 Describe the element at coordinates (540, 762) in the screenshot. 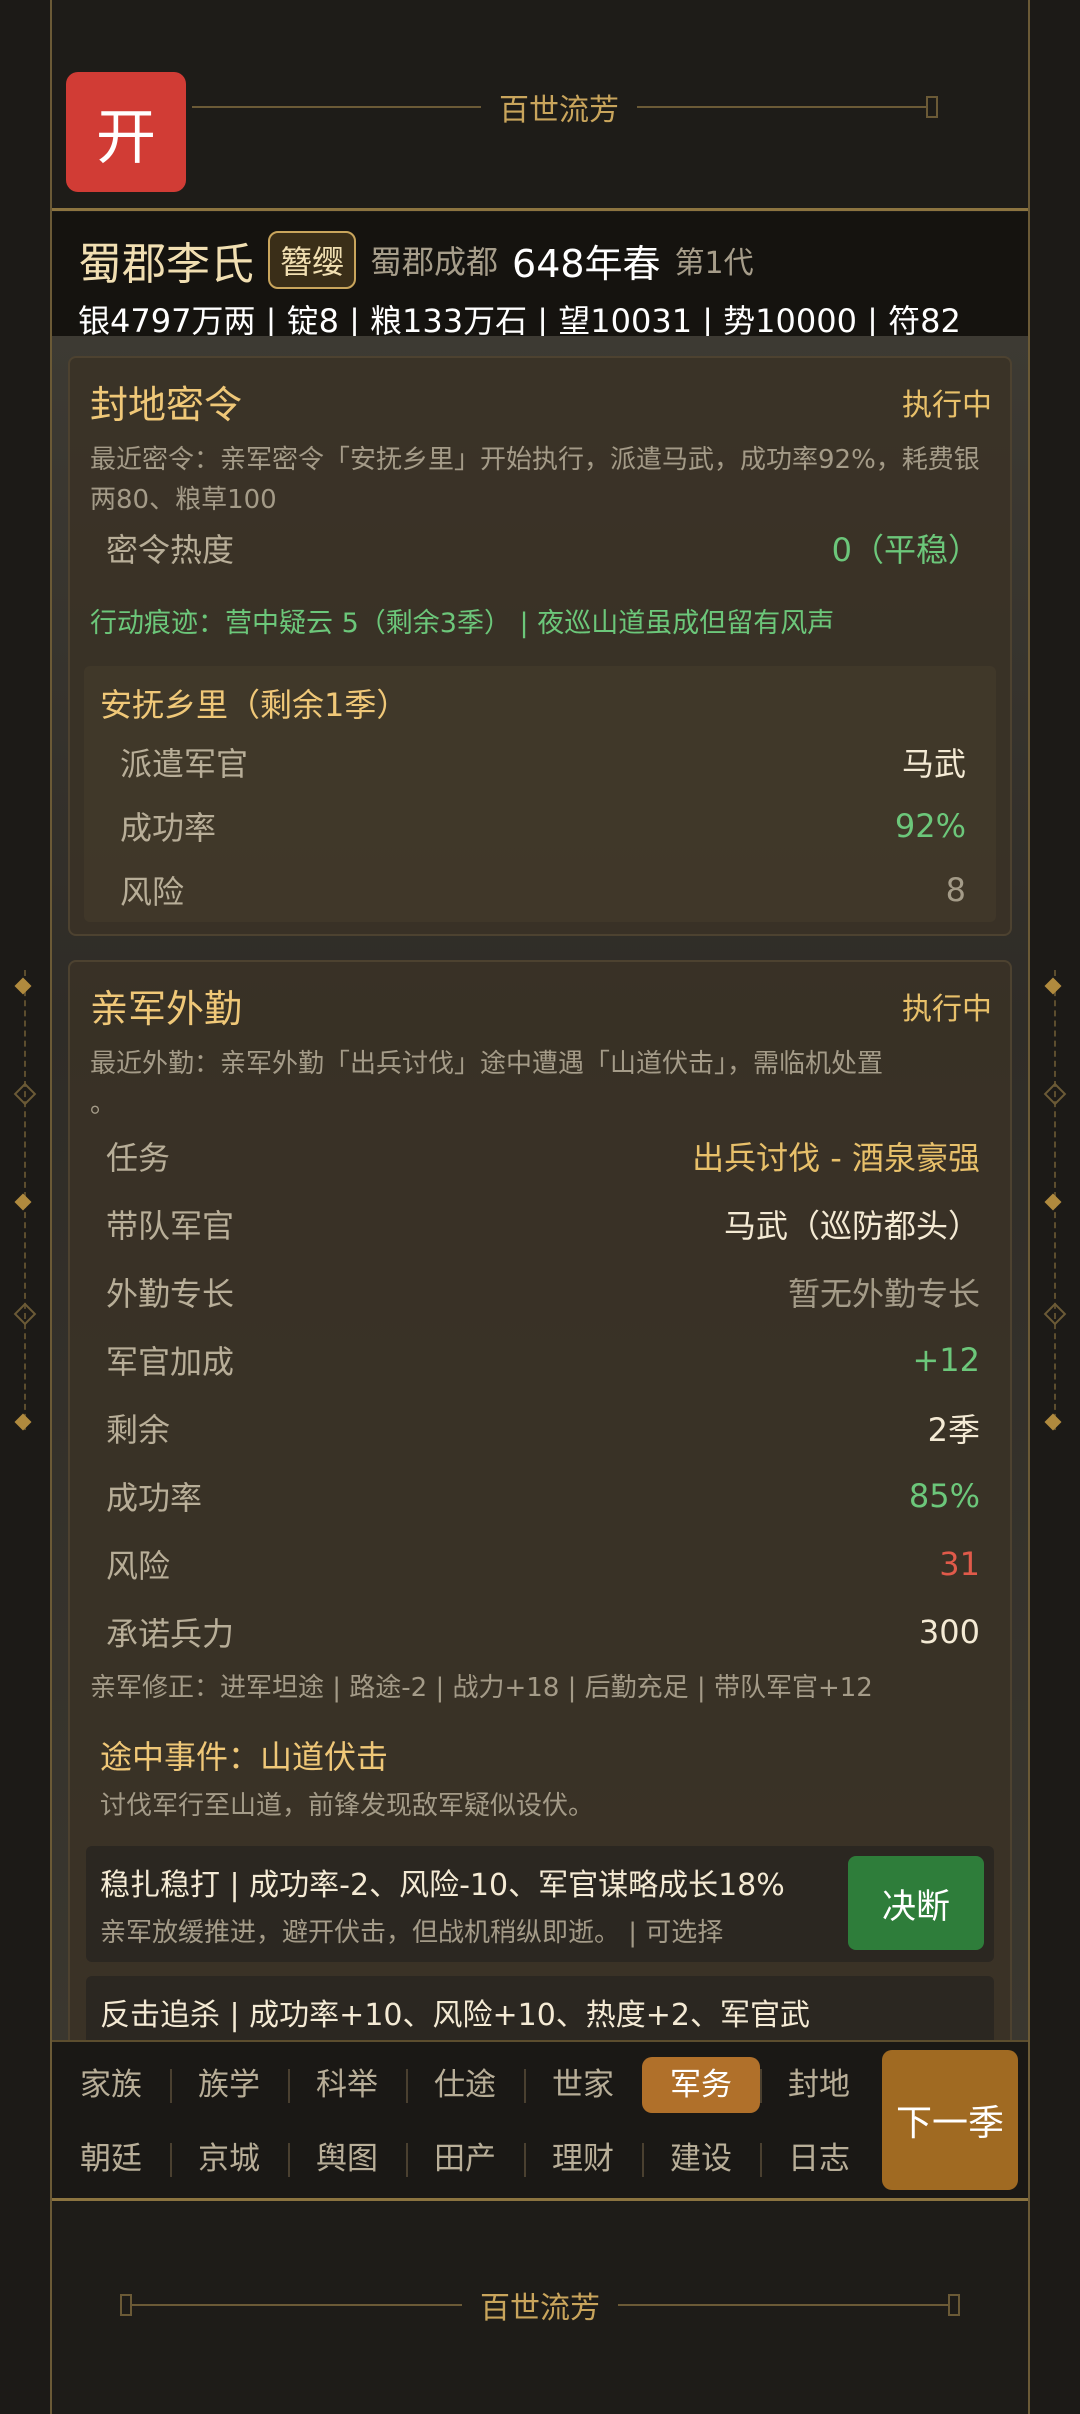

I see `task-row: 派遣军官 马武` at that location.